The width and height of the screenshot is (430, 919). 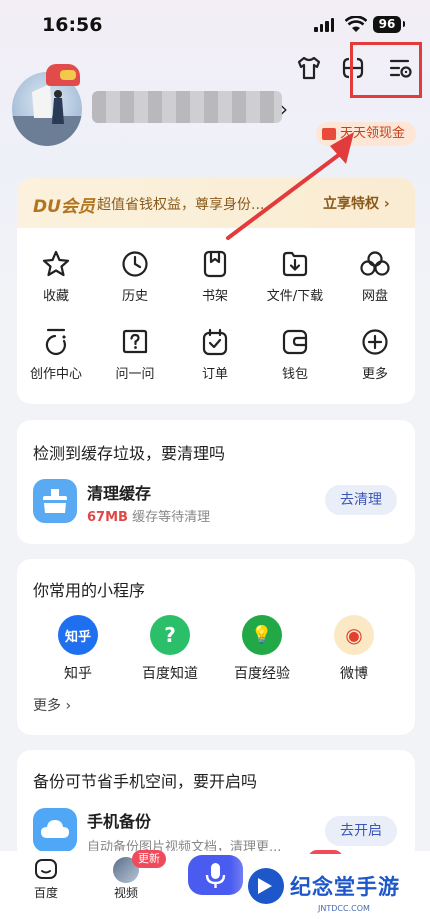 What do you see at coordinates (134, 296) in the screenshot?
I see `grid-label: 历史` at bounding box center [134, 296].